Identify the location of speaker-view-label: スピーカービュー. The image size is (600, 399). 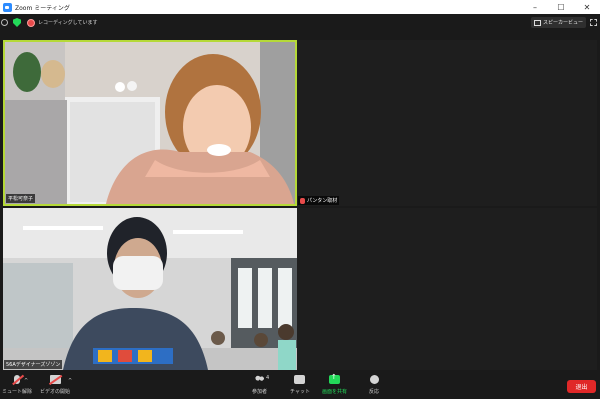
(562, 23).